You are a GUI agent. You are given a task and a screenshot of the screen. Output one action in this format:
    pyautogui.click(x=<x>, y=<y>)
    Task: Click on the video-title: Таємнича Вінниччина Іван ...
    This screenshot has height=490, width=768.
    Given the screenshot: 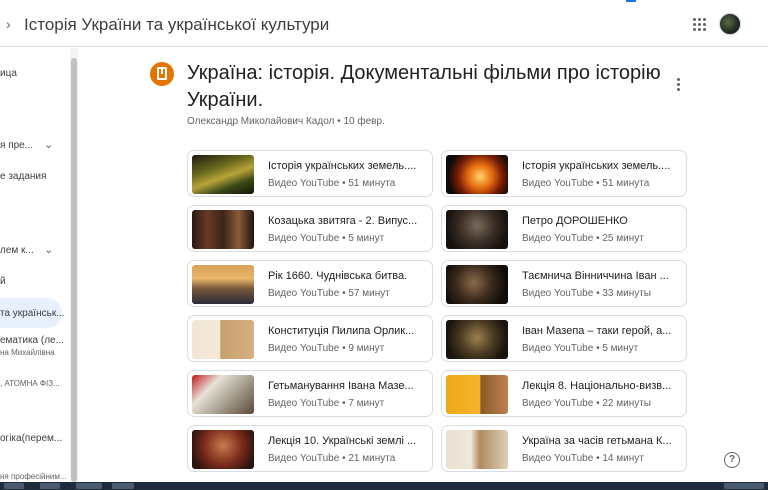 What is the action you would take?
    pyautogui.click(x=601, y=276)
    